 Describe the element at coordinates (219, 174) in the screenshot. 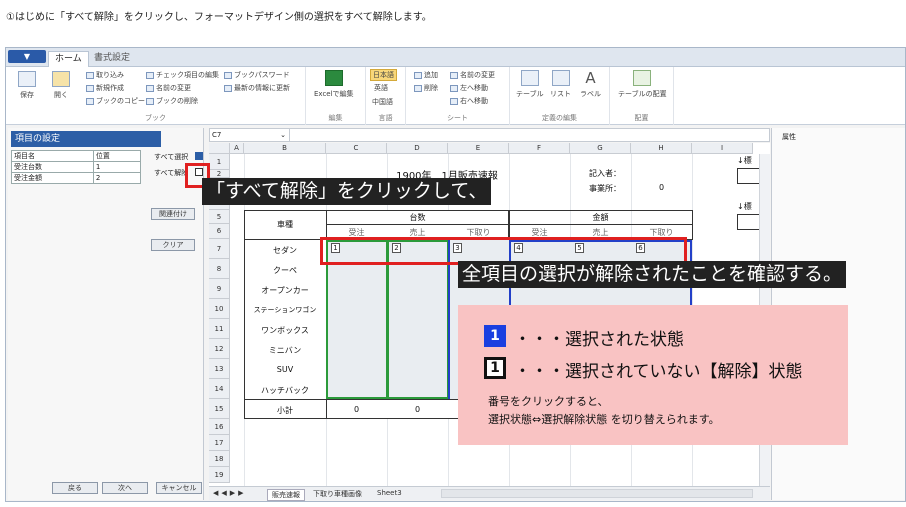

I see `row-header: 2` at that location.